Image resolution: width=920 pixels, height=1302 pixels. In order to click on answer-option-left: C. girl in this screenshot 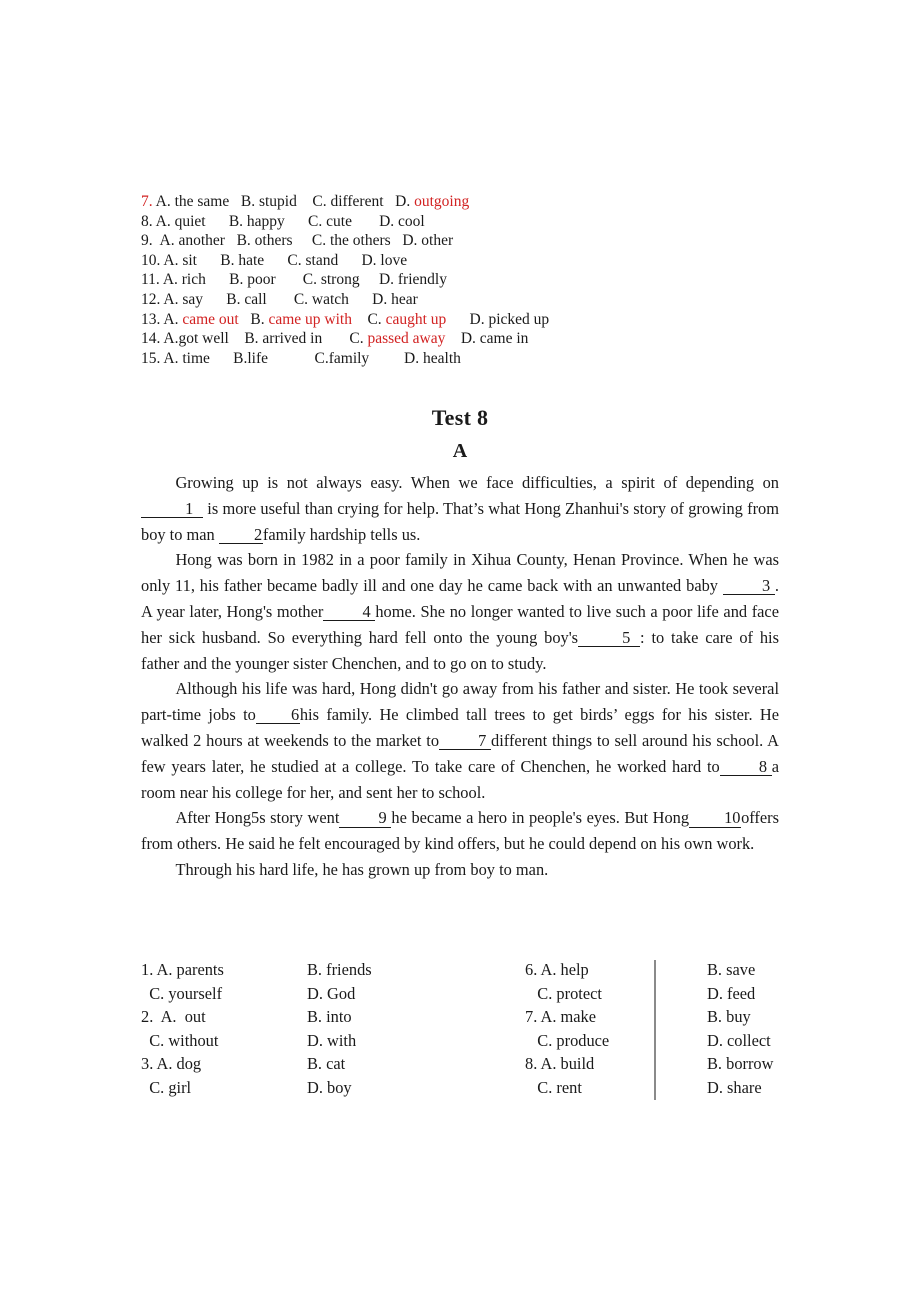, I will do `click(224, 1088)`.